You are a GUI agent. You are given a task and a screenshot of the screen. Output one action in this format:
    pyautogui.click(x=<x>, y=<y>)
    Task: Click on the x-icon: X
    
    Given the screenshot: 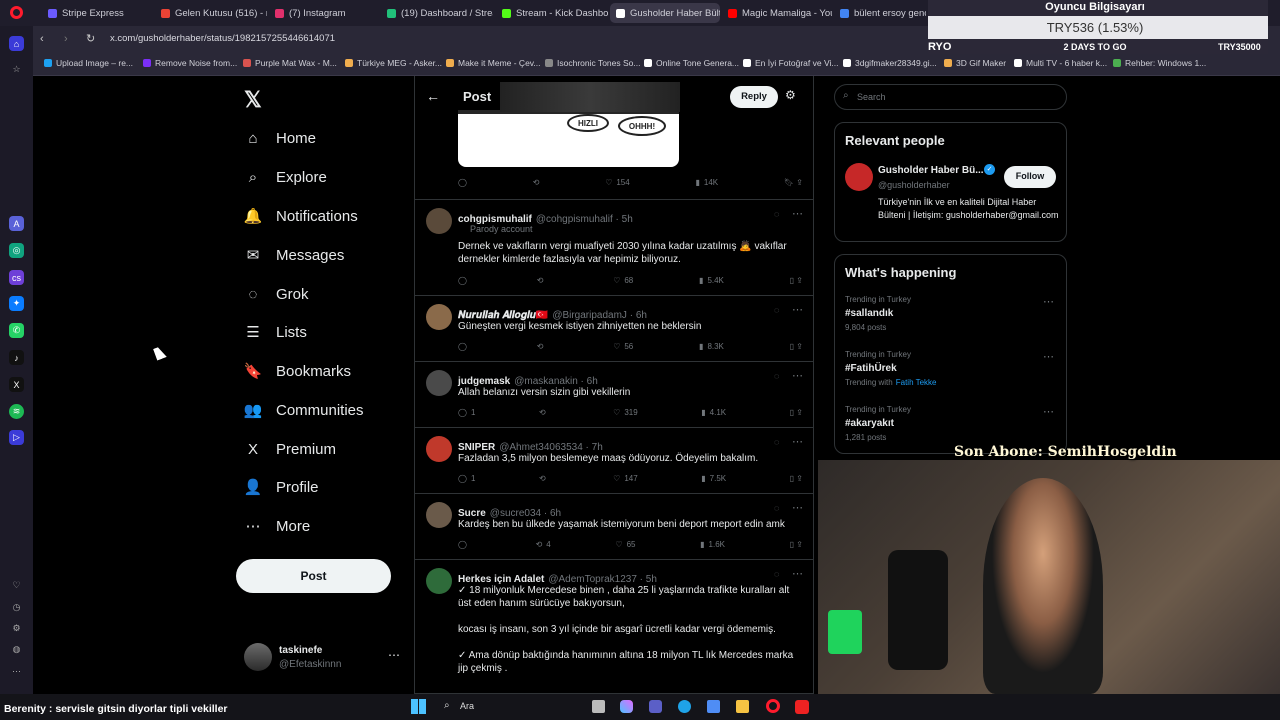 What is the action you would take?
    pyautogui.click(x=16, y=384)
    